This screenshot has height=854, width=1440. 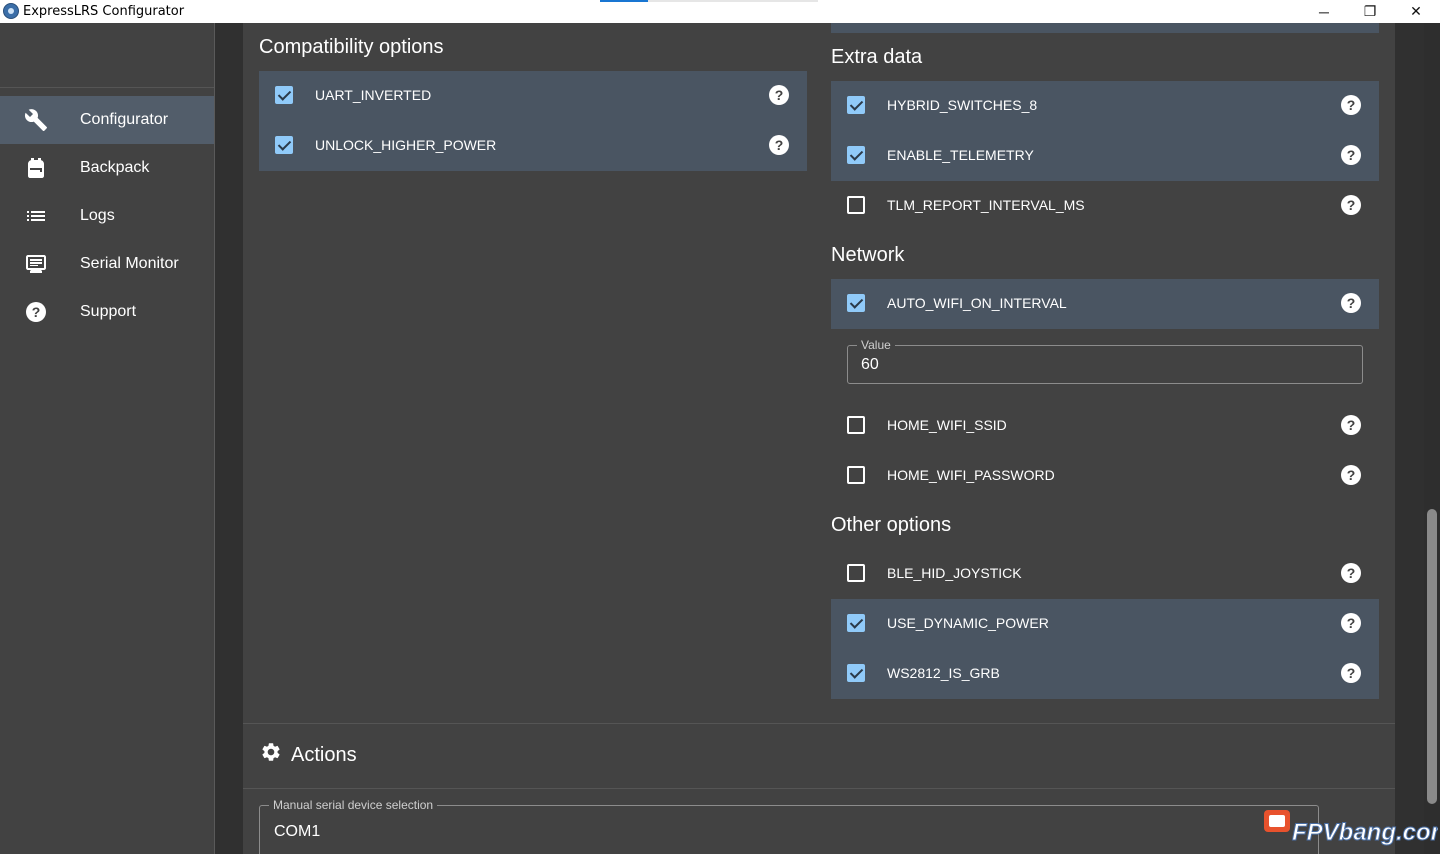 I want to click on sidebar-item-backpack: Backpack, so click(x=107, y=168).